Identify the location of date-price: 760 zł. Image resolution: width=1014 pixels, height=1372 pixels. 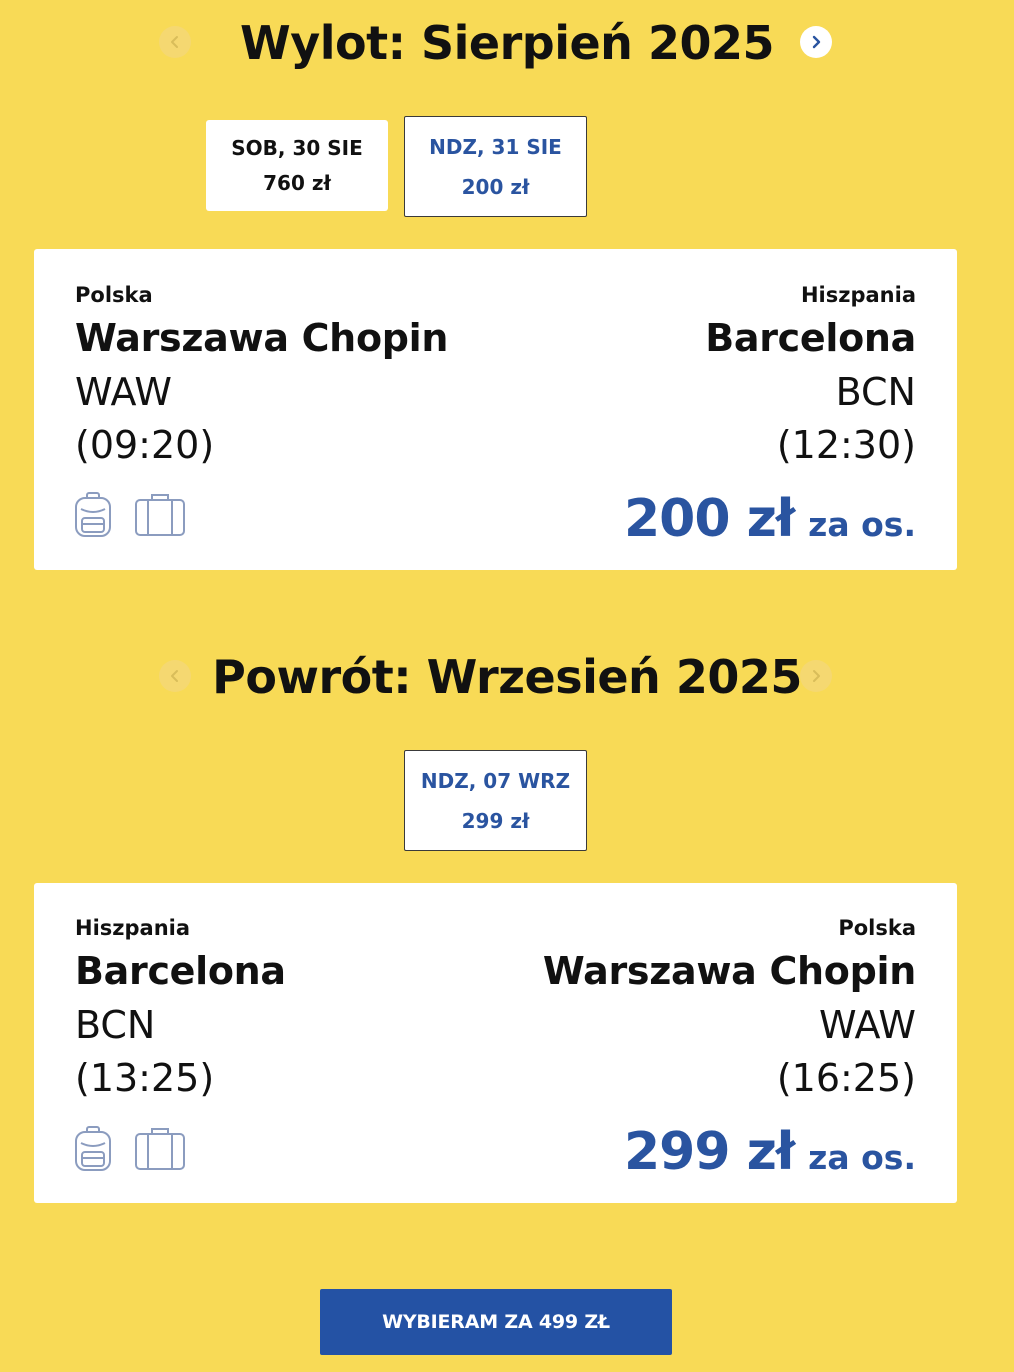
(297, 183).